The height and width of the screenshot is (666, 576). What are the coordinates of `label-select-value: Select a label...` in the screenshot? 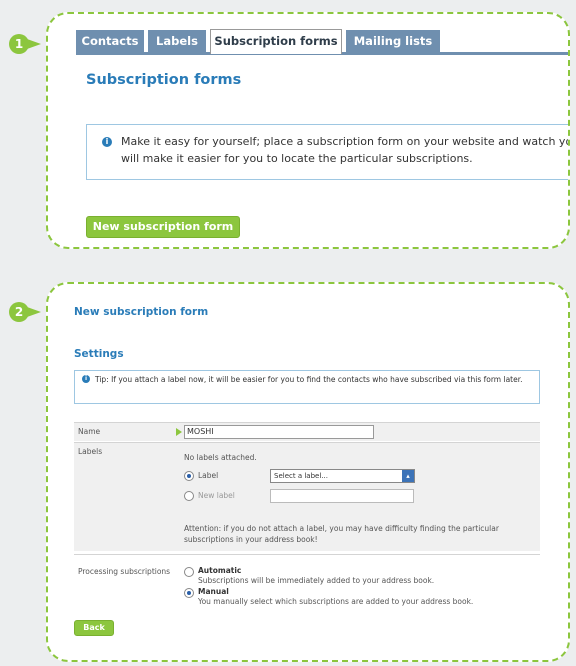 It's located at (301, 476).